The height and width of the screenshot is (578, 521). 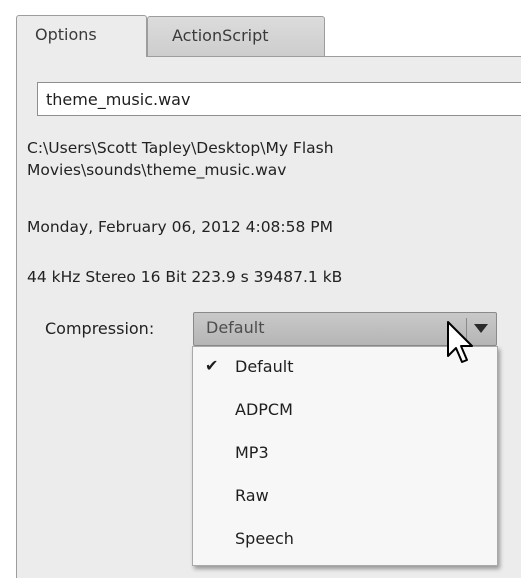 I want to click on sound-name-input, so click(x=279, y=99).